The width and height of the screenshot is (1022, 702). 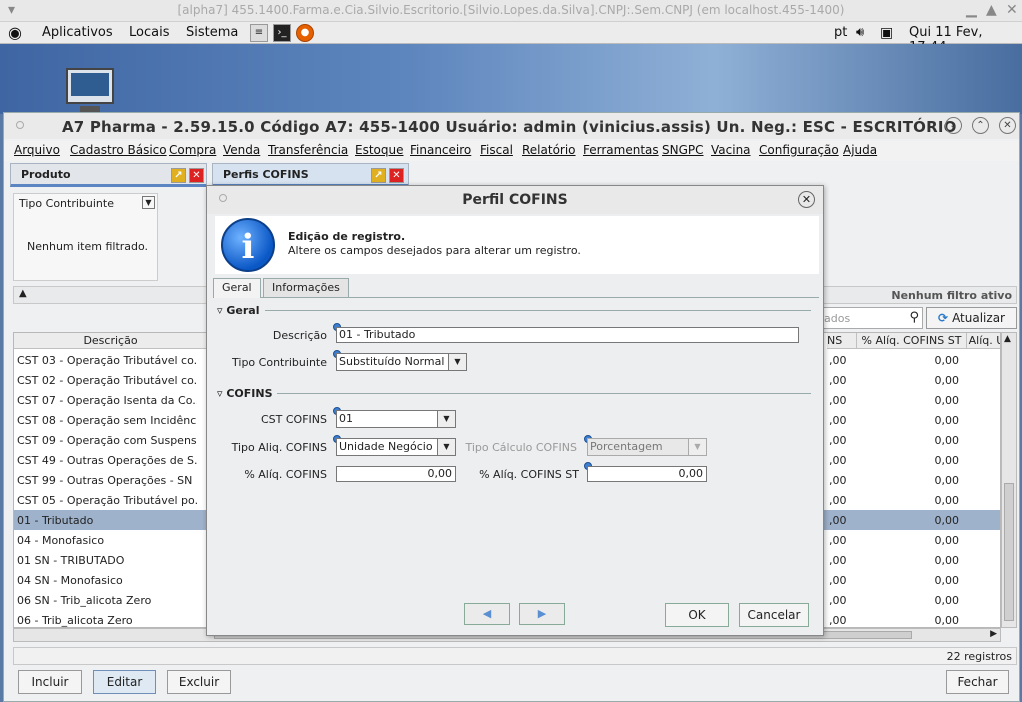 I want to click on menu-configuracao: Configuração, so click(x=799, y=150).